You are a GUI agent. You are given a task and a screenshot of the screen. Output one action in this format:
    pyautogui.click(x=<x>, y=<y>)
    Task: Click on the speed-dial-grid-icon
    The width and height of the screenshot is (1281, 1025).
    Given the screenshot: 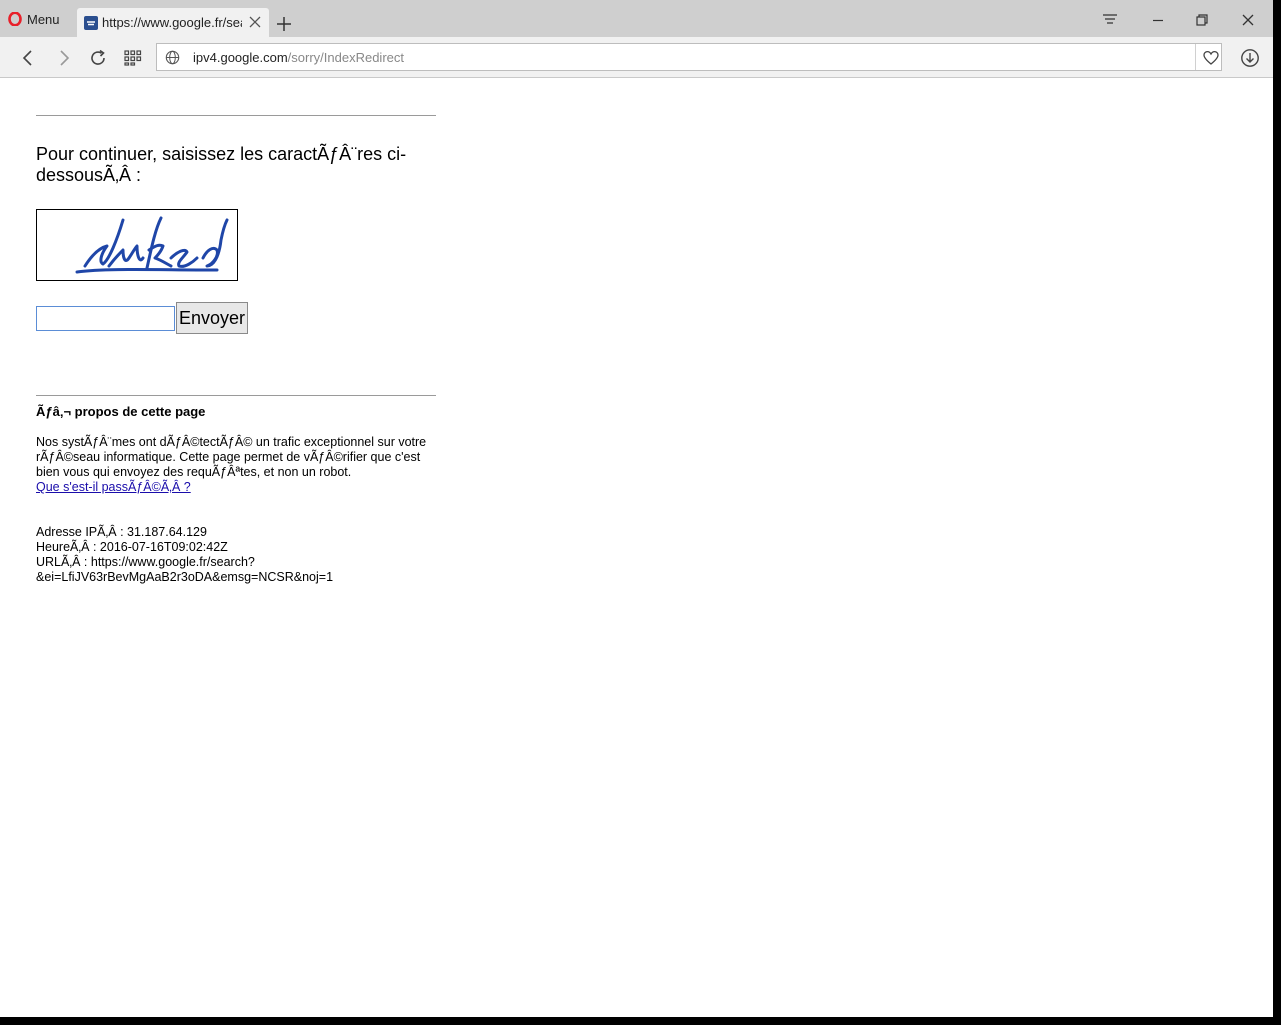 What is the action you would take?
    pyautogui.click(x=133, y=58)
    